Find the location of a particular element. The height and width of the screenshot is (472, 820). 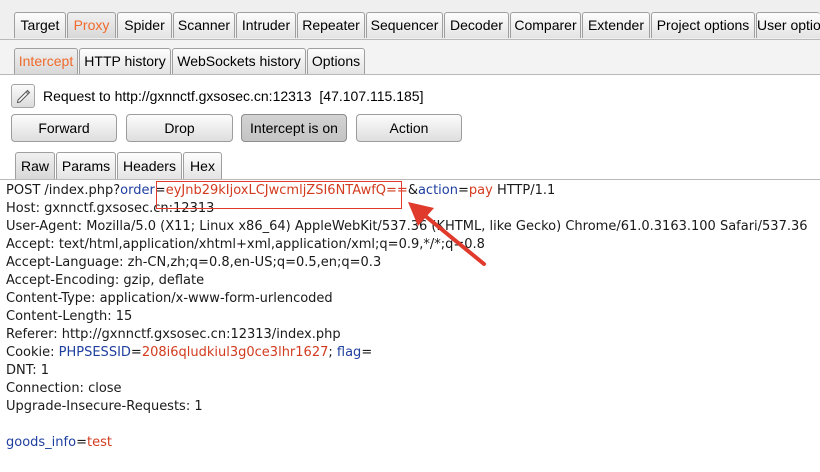

tab-params: Params is located at coordinates (86, 165).